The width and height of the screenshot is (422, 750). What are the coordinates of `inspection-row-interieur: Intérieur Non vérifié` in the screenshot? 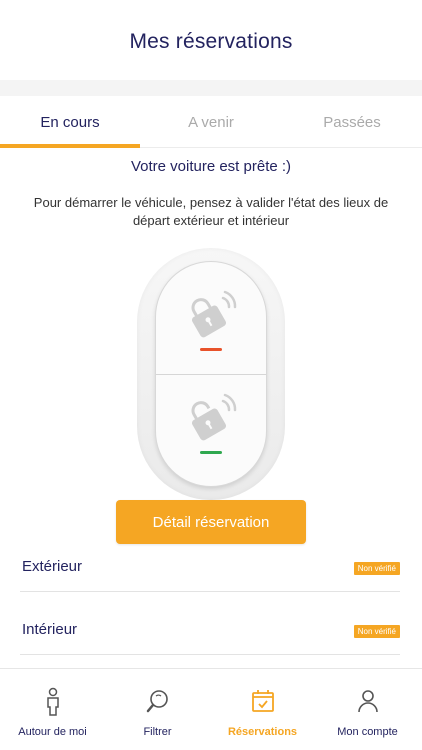 It's located at (210, 633).